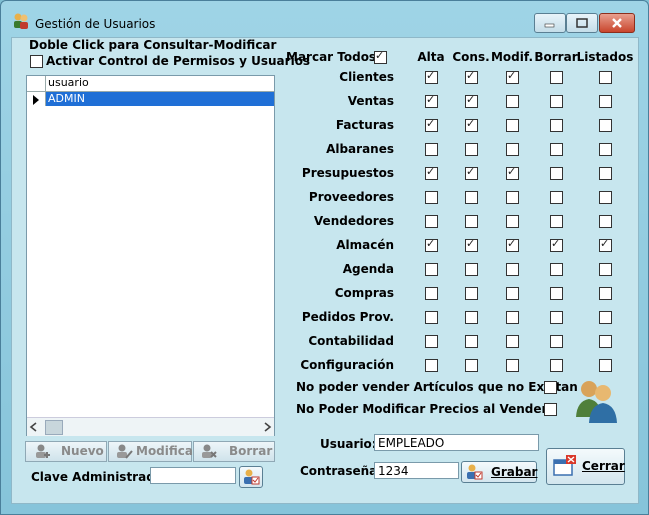  Describe the element at coordinates (150, 426) in the screenshot. I see `horizontal-scrollbar` at that location.